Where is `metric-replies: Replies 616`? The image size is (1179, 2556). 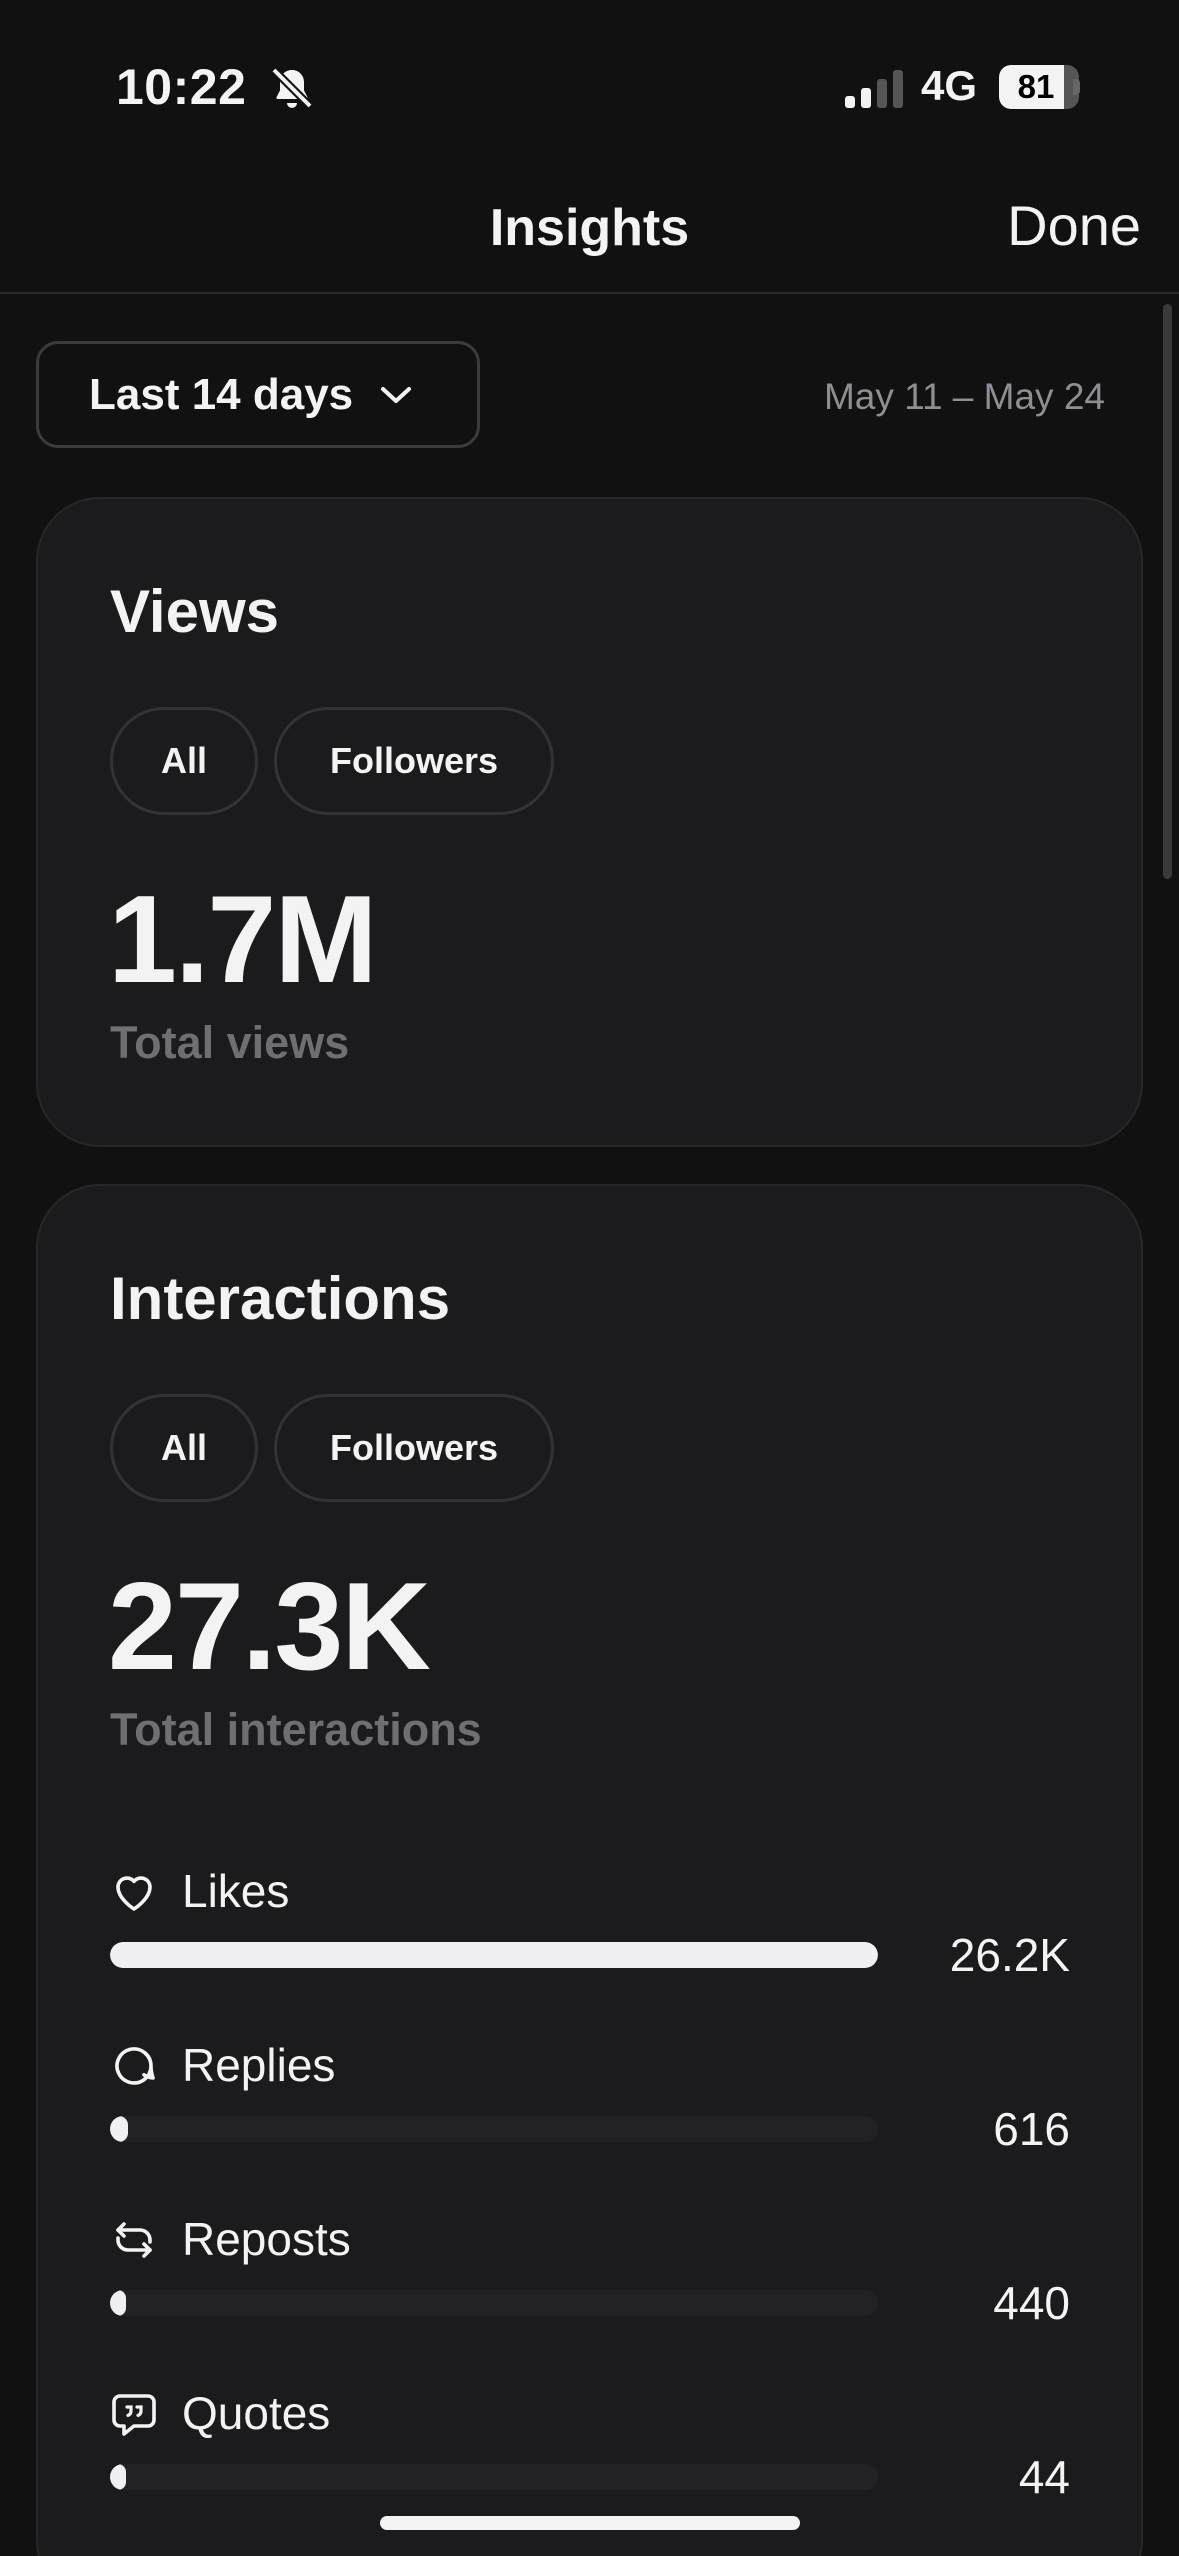
metric-replies: Replies 616 is located at coordinates (590, 2100).